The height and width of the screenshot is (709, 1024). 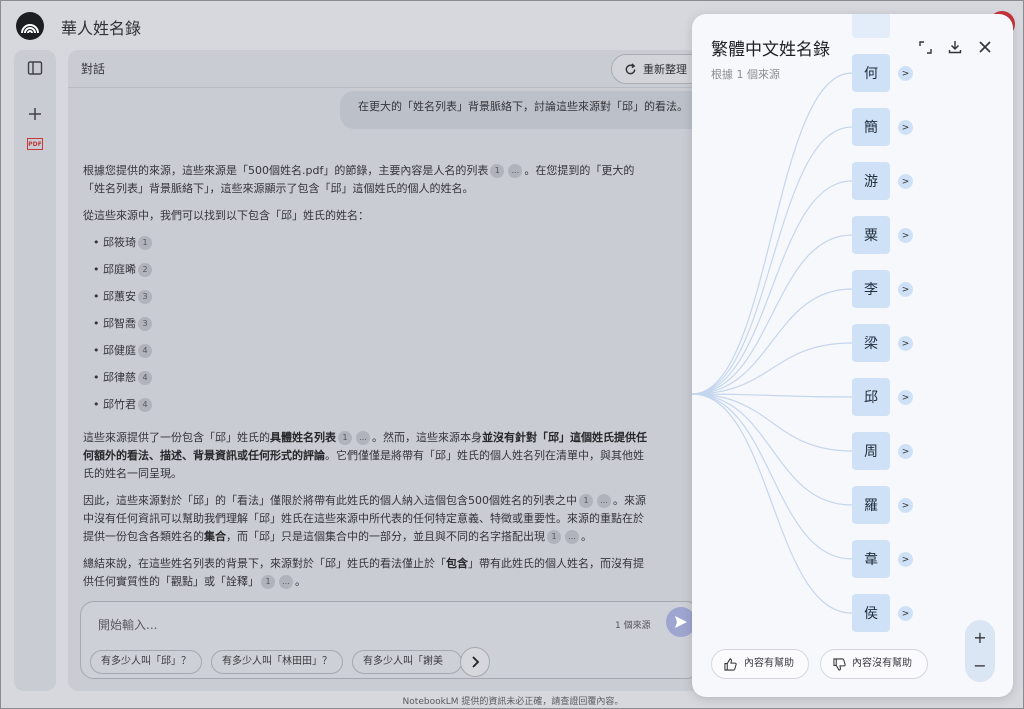 I want to click on fullscreen-icon, so click(x=925, y=47).